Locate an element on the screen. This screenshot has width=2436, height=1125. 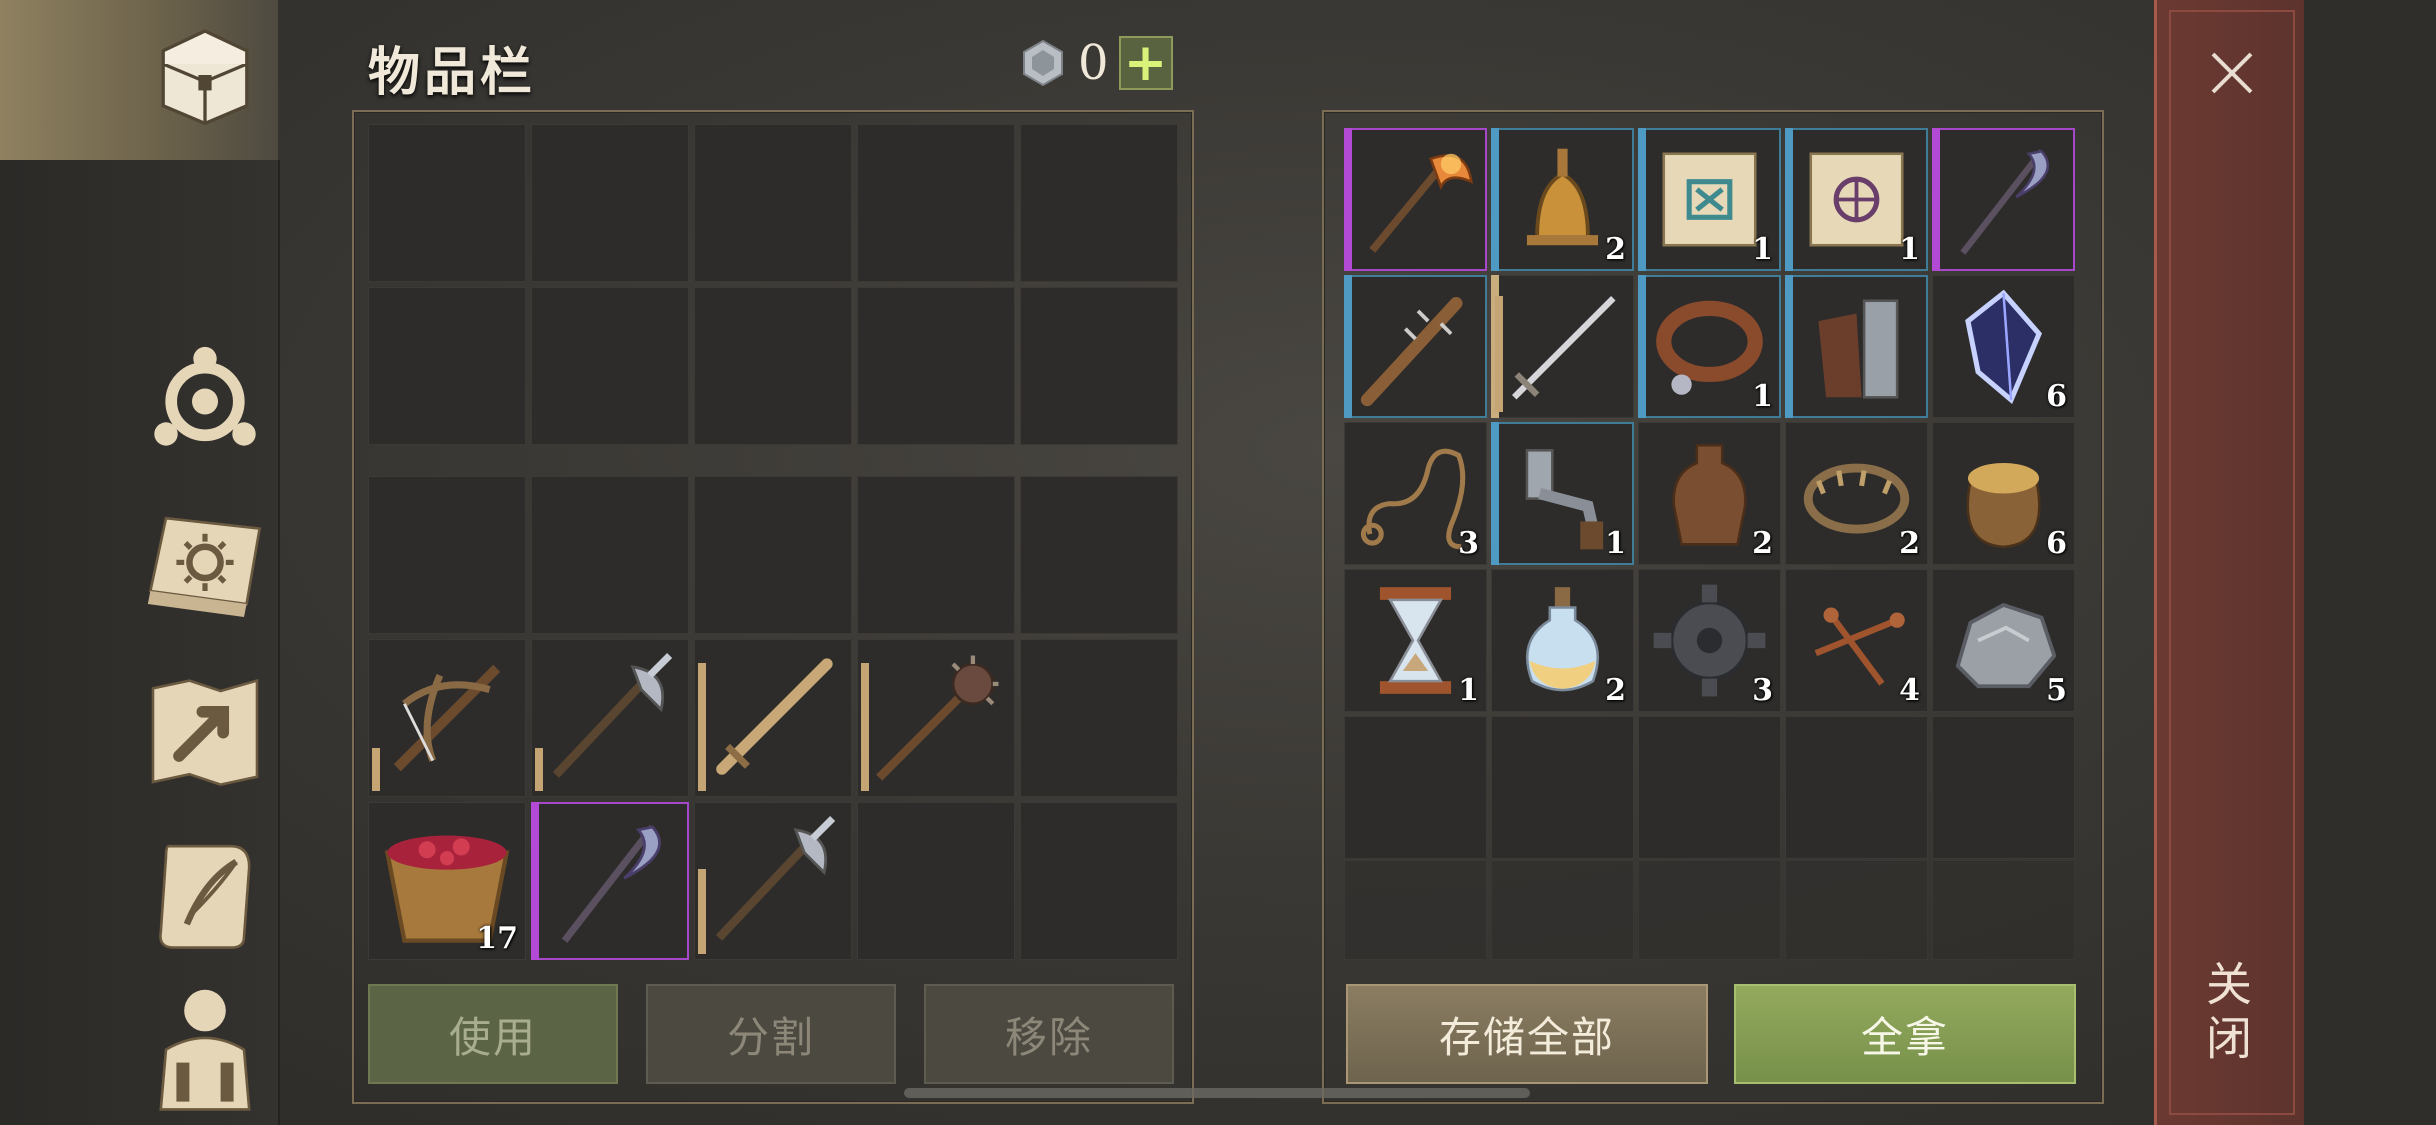
spiked-club-icon is located at coordinates (1415, 346).